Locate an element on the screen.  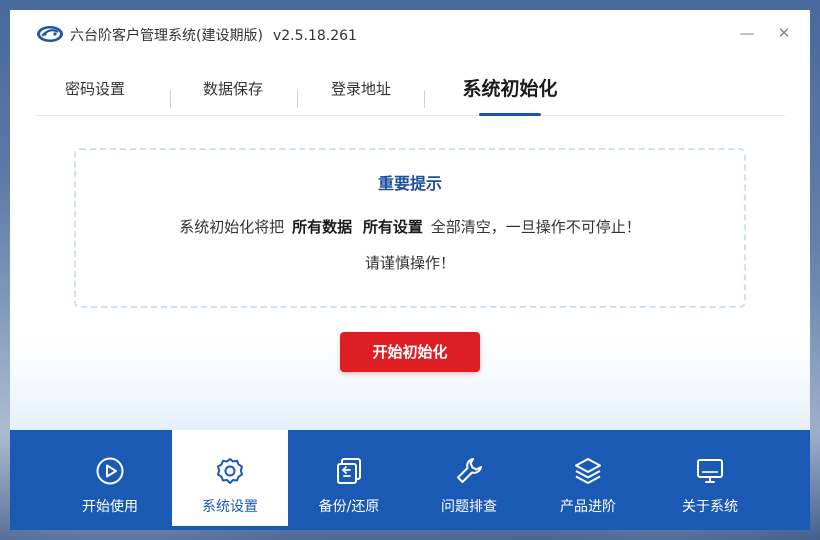
tab-data-save: 数据保存 is located at coordinates (233, 91).